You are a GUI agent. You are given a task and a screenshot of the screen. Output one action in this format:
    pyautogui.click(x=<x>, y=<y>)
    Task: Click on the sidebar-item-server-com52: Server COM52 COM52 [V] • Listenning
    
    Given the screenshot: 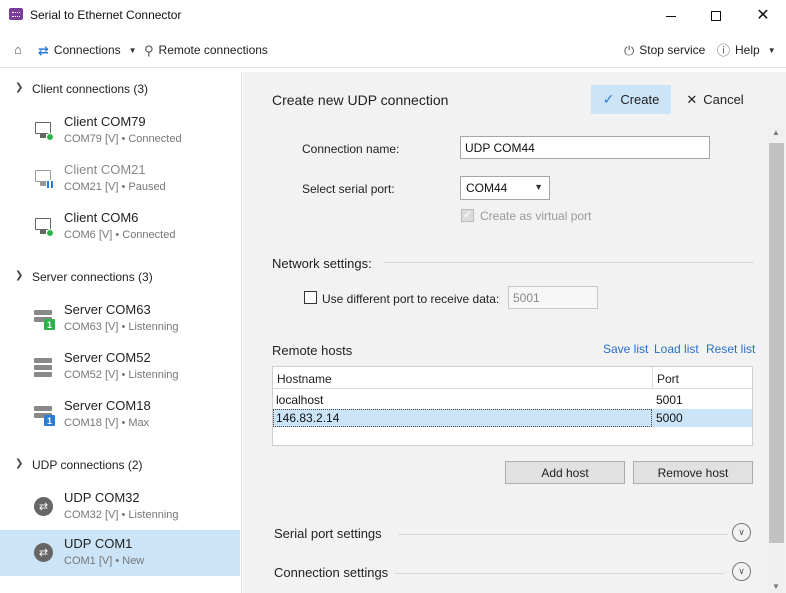 What is the action you would take?
    pyautogui.click(x=120, y=367)
    